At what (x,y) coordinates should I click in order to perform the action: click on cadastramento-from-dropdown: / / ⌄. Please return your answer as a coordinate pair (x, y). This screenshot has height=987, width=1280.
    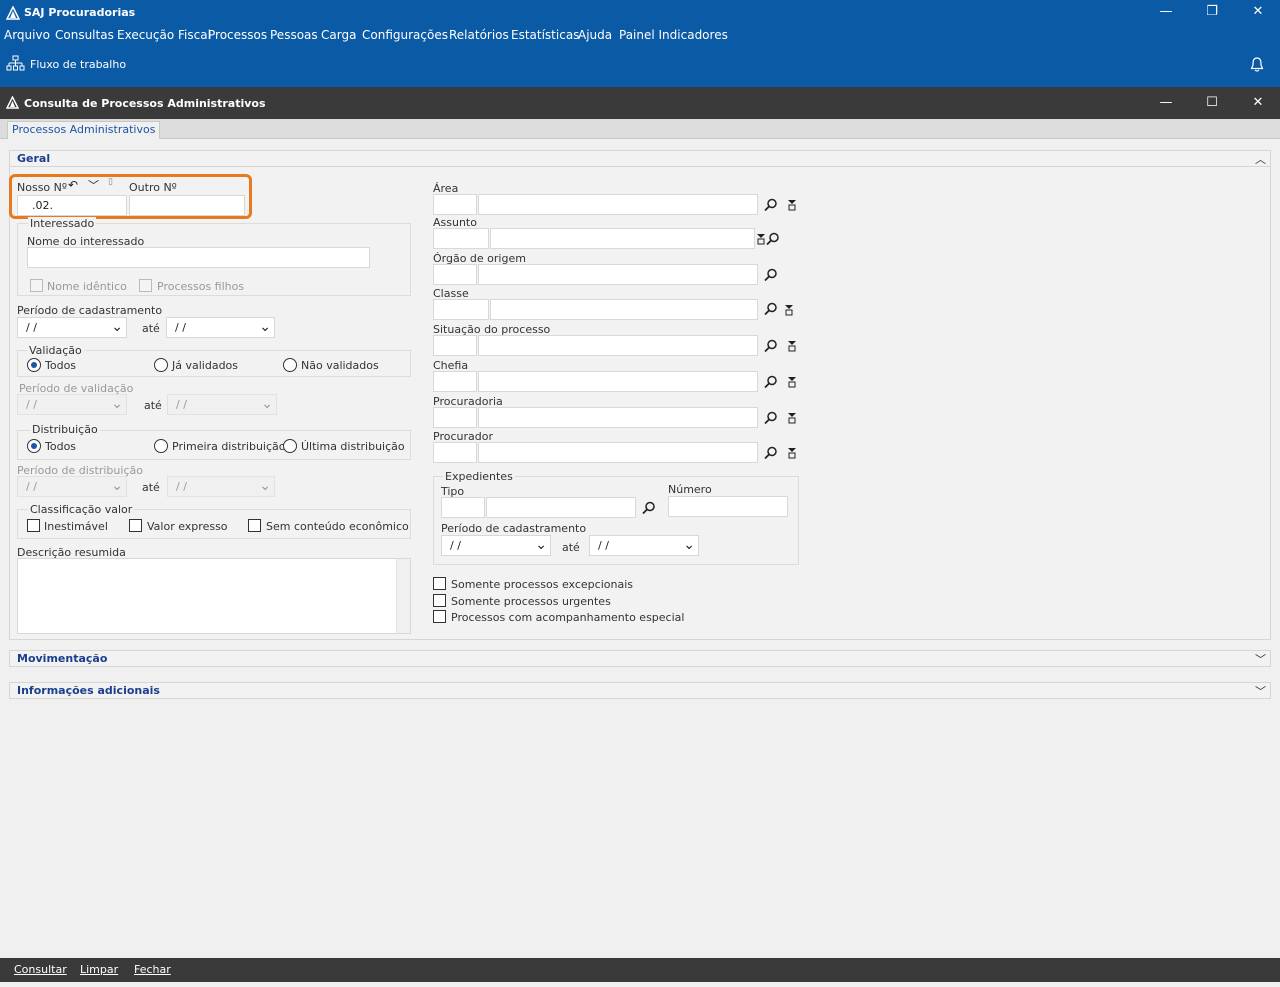
    Looking at the image, I should click on (72, 327).